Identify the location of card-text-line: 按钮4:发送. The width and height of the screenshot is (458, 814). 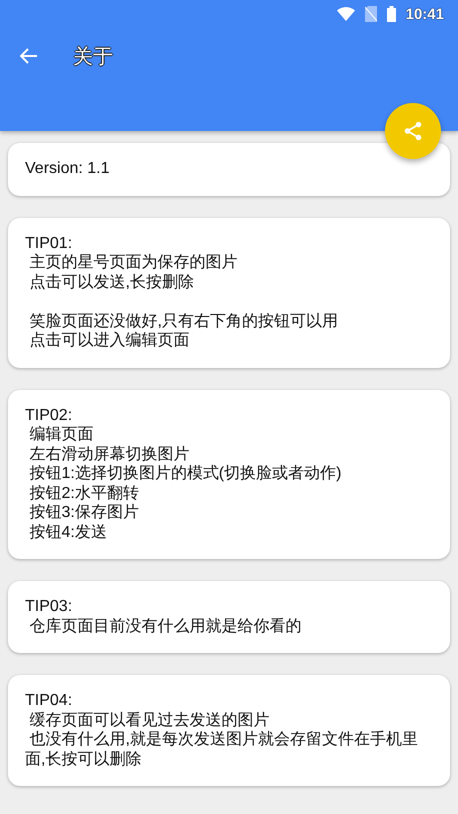
(68, 532).